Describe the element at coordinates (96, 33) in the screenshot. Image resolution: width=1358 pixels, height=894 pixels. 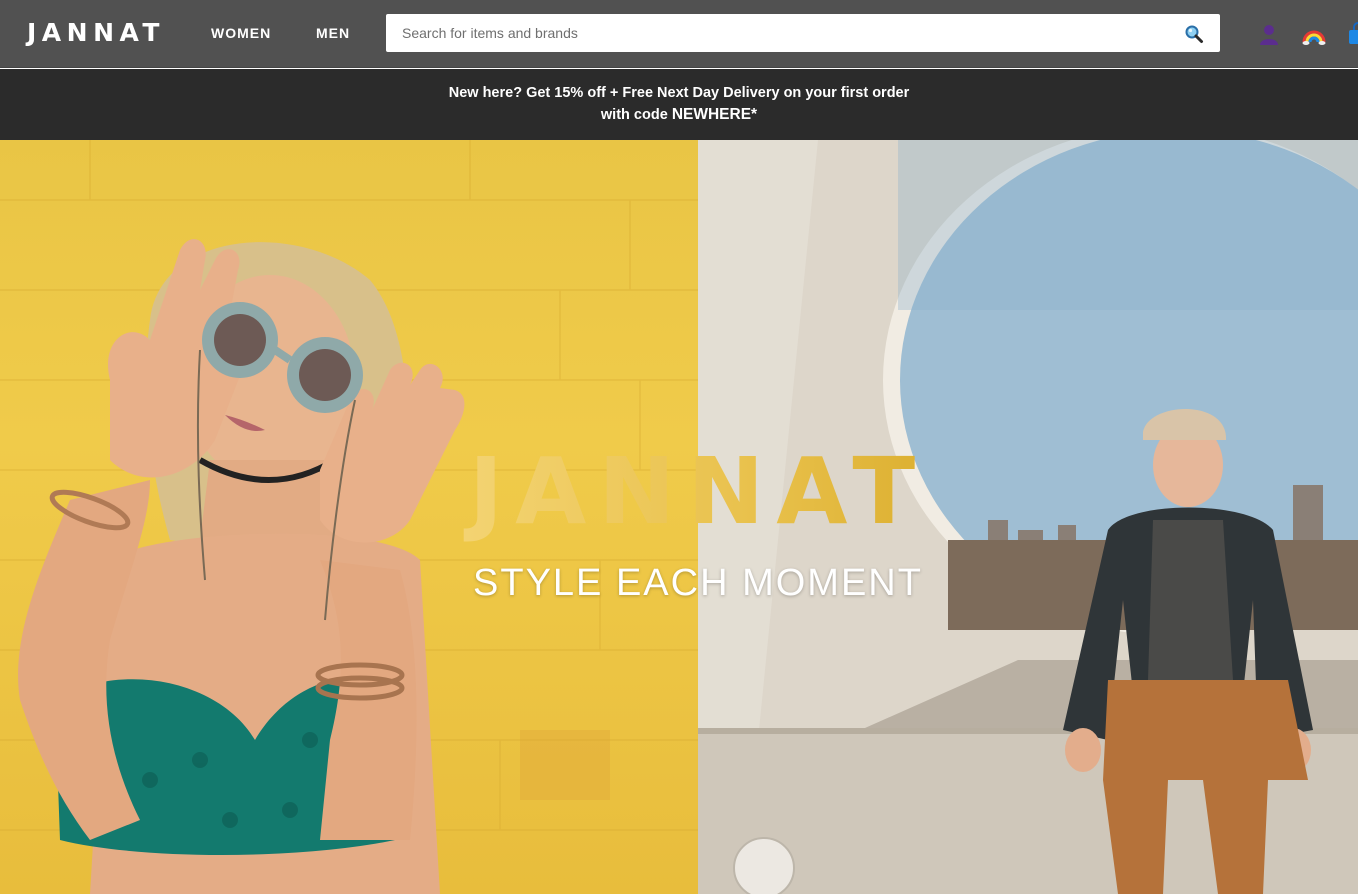
I see `site-logo: JANNAT` at that location.